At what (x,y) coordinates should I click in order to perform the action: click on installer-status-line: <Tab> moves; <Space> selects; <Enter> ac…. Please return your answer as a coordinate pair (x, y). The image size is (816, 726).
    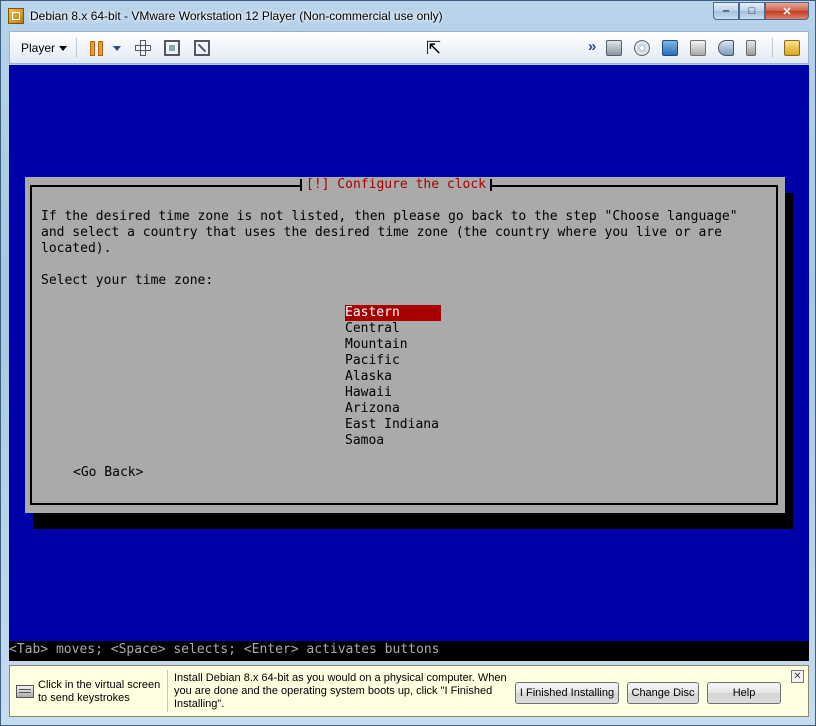
    Looking at the image, I should click on (409, 651).